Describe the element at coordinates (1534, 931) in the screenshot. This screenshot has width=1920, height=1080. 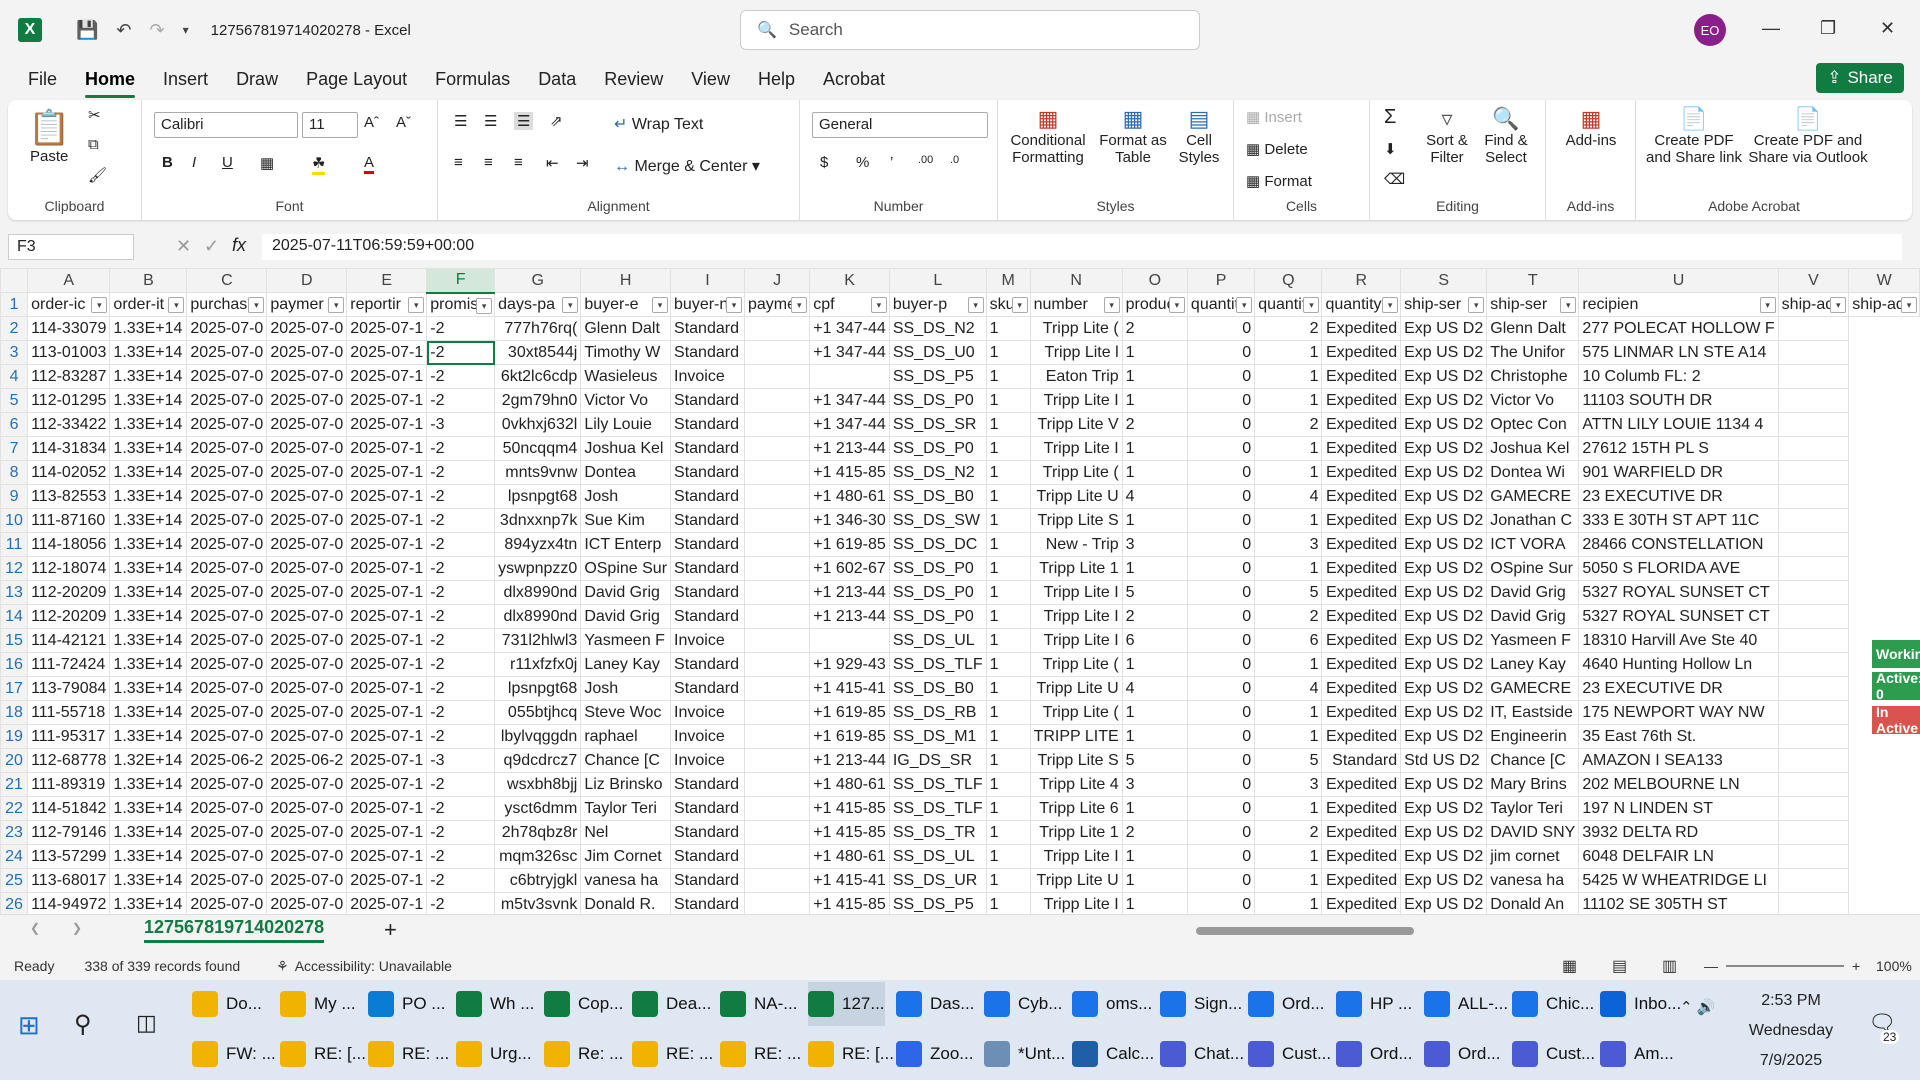
I see `horizontal-scrollbar` at that location.